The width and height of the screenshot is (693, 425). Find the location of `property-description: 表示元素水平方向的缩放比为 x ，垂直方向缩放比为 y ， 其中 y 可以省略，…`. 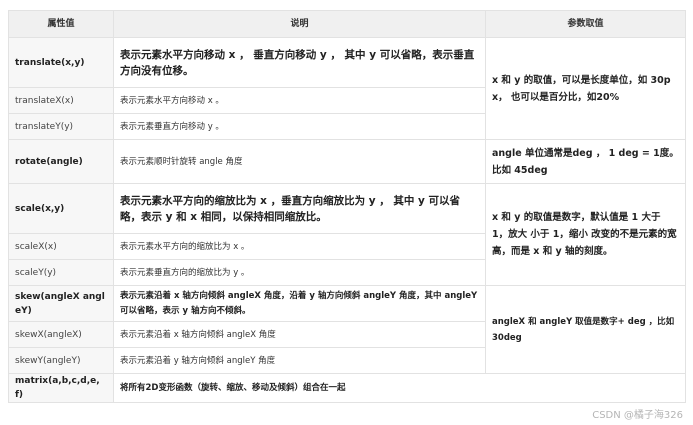

property-description: 表示元素水平方向的缩放比为 x ，垂直方向缩放比为 y ， 其中 y 可以省略，… is located at coordinates (299, 208).